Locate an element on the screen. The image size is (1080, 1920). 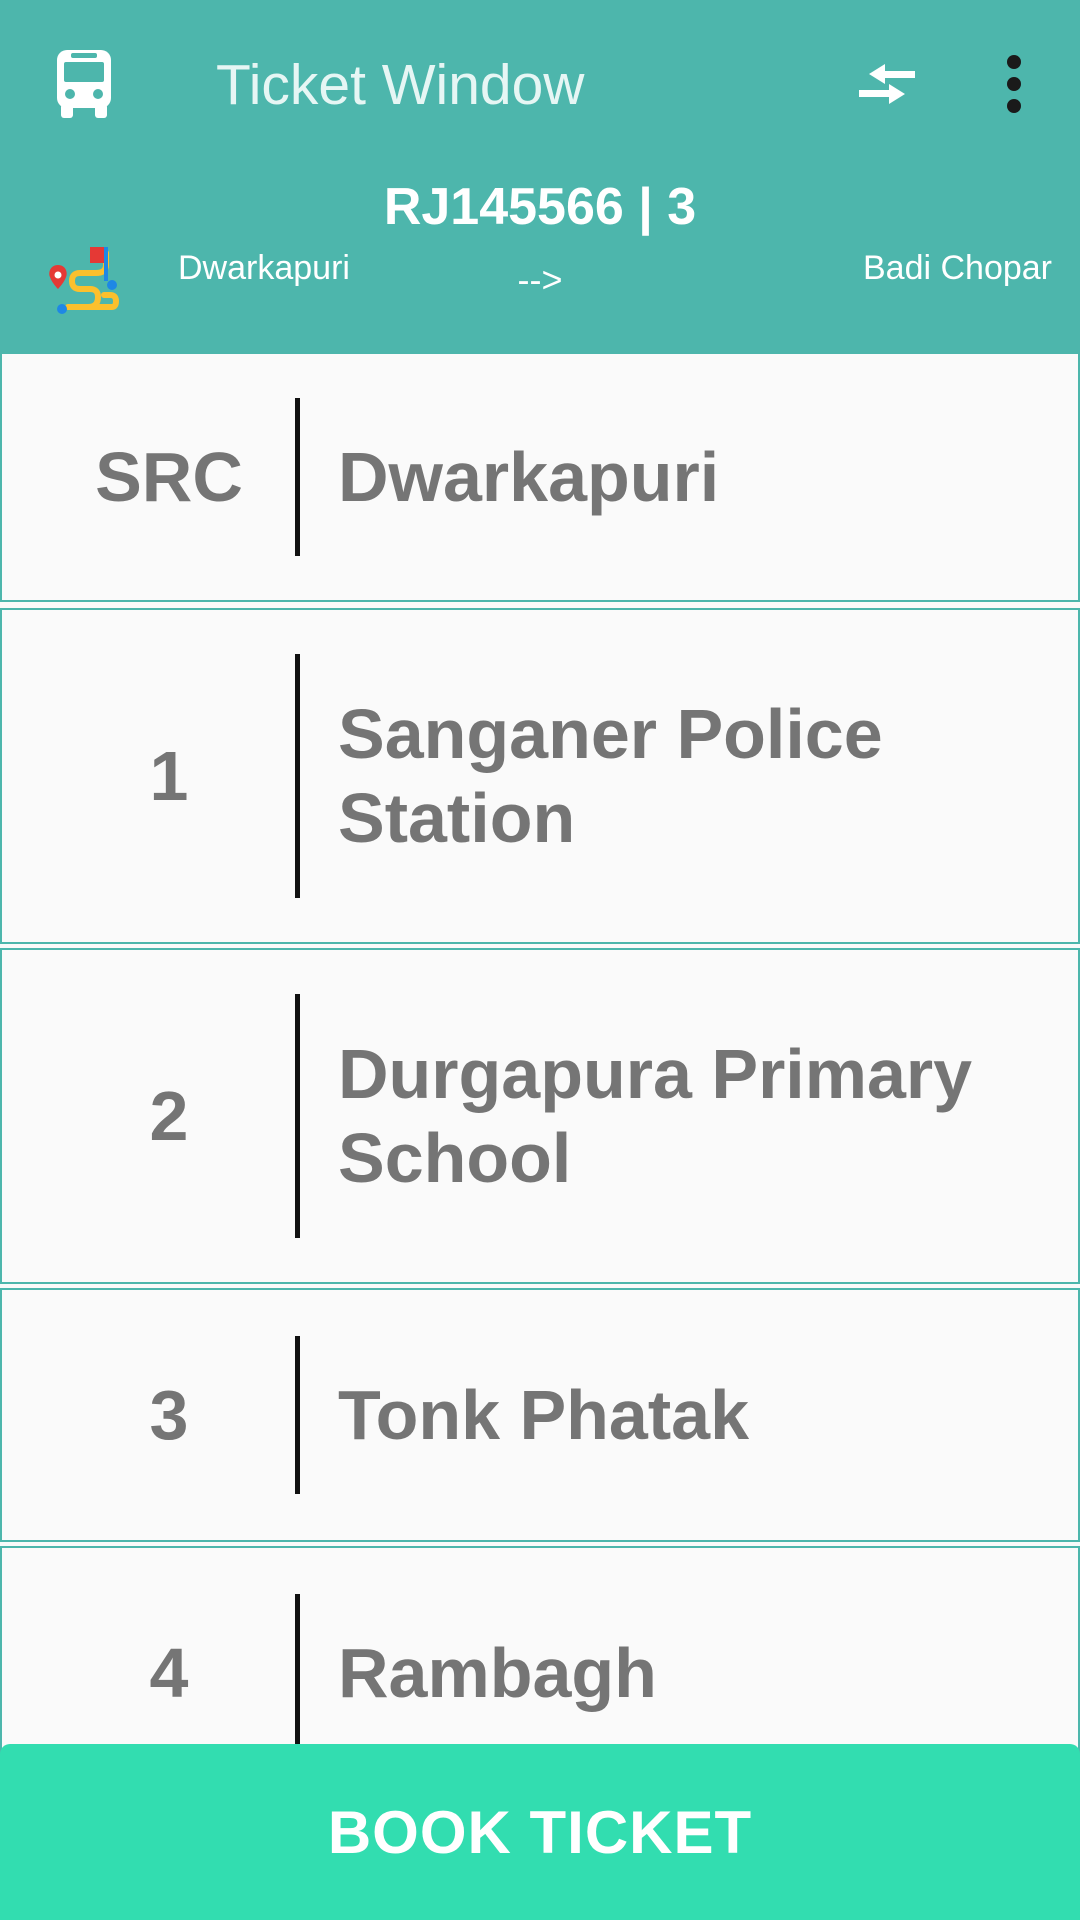
destination-stop-name: Badi Chopar is located at coordinates (957, 268).